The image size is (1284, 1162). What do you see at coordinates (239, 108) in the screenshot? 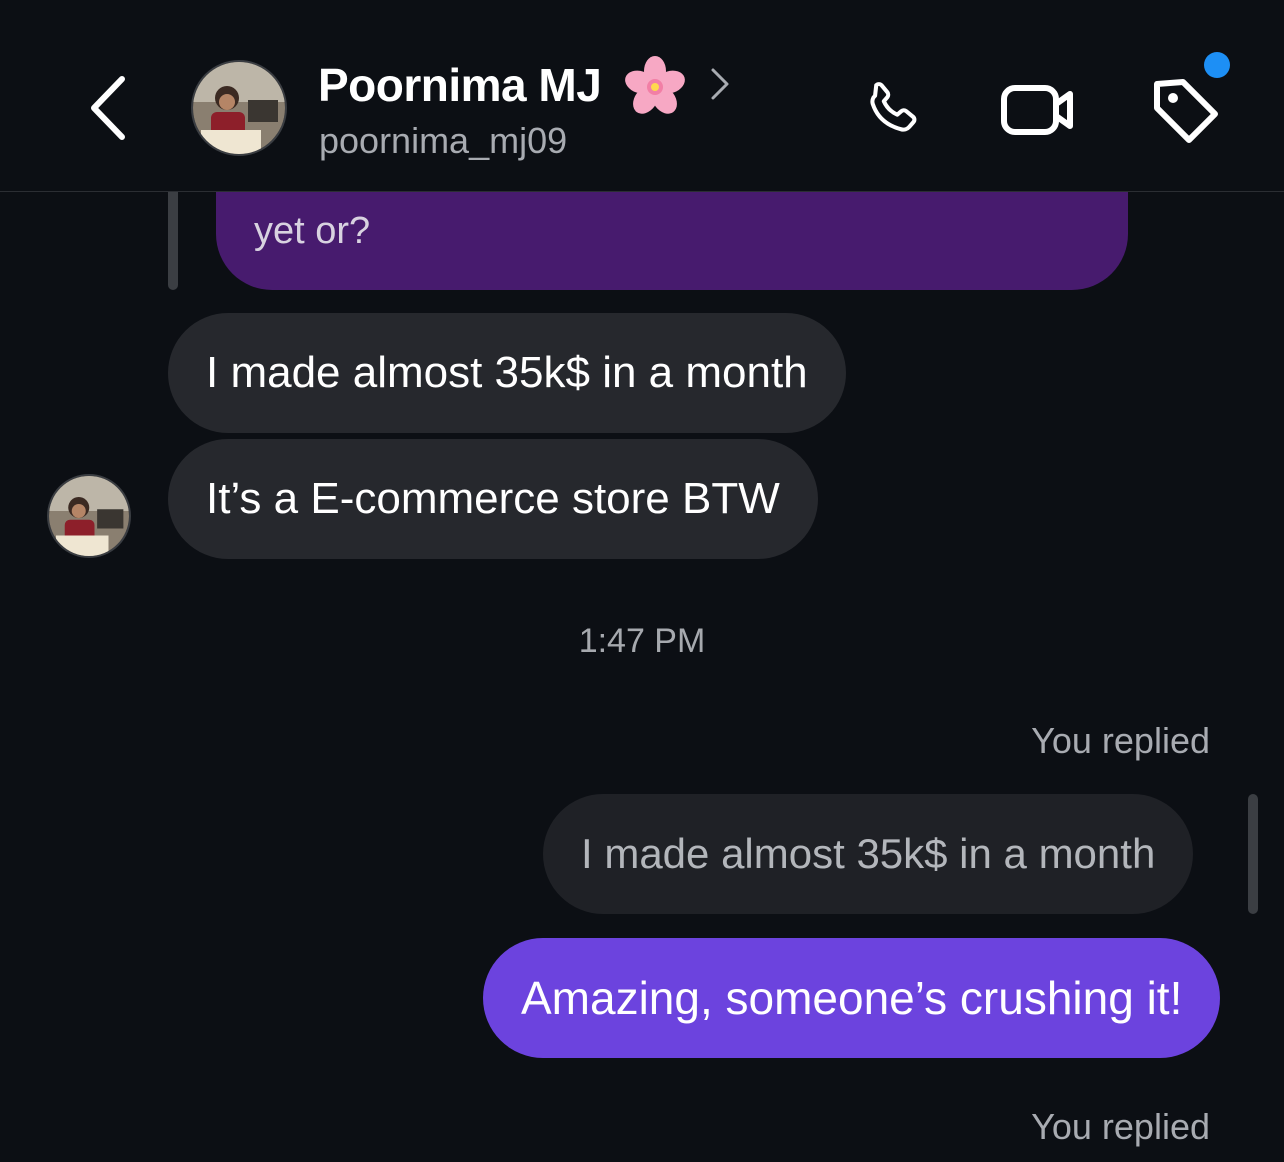
I see `contact-avatar` at bounding box center [239, 108].